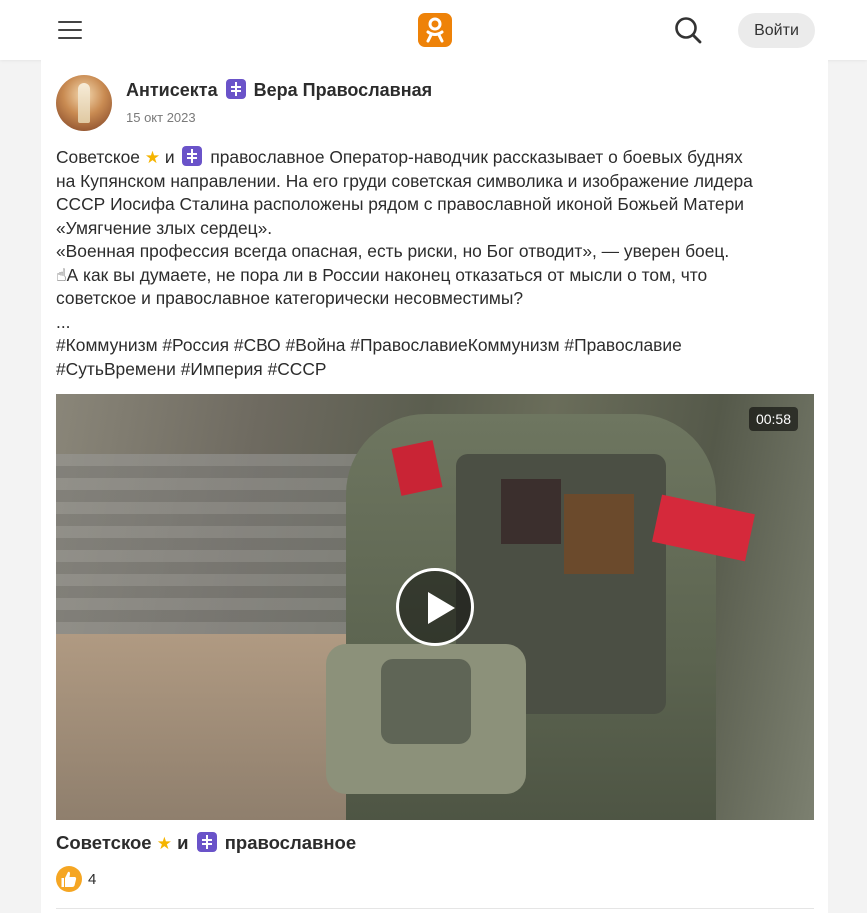 This screenshot has height=913, width=867. Describe the element at coordinates (104, 842) in the screenshot. I see `title-fragment: Советское` at that location.